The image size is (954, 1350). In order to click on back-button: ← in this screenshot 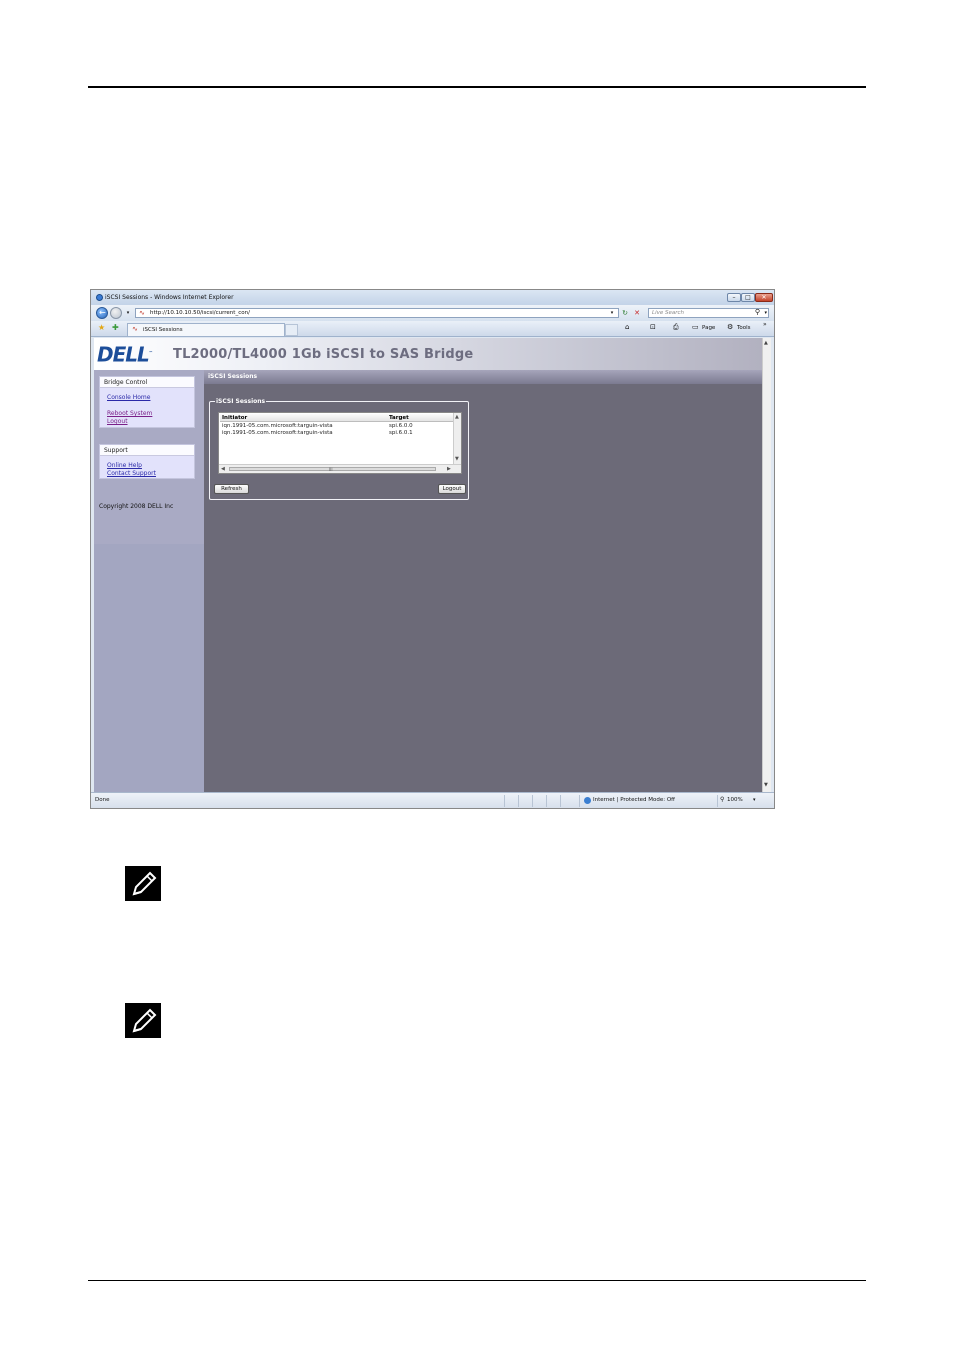, I will do `click(102, 313)`.